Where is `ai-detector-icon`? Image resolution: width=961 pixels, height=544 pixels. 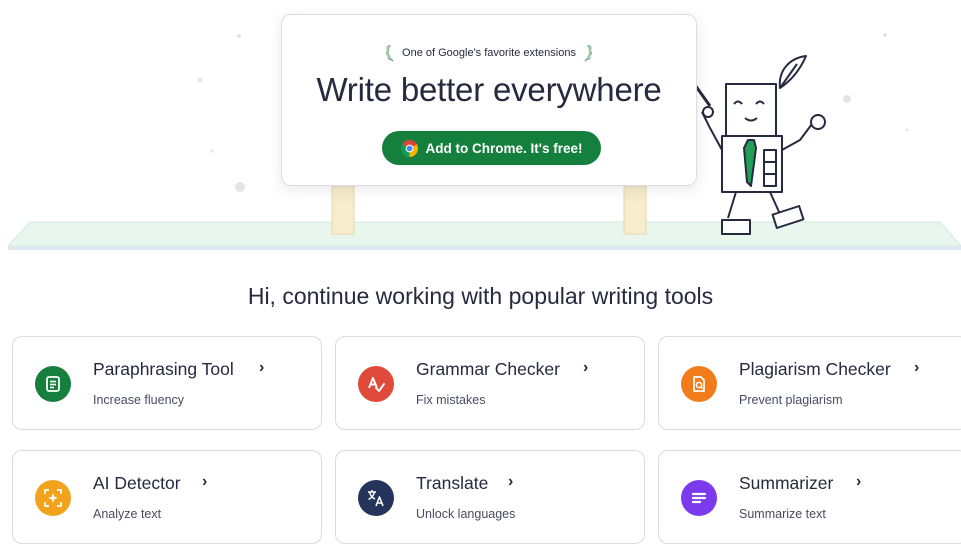
ai-detector-icon is located at coordinates (53, 498).